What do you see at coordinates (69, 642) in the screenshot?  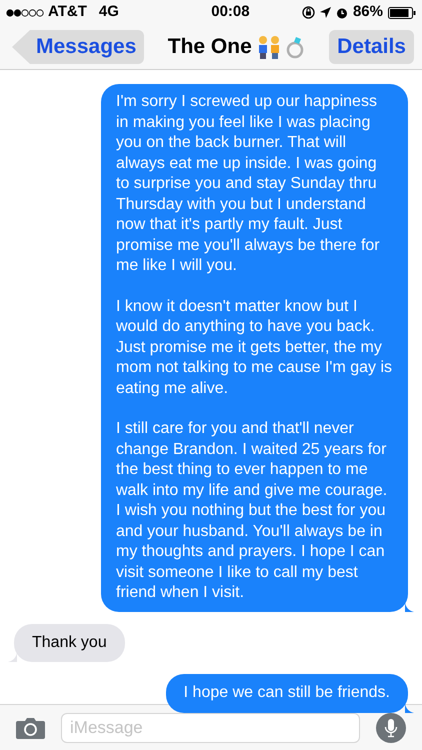 I see `message-text: Thank you` at bounding box center [69, 642].